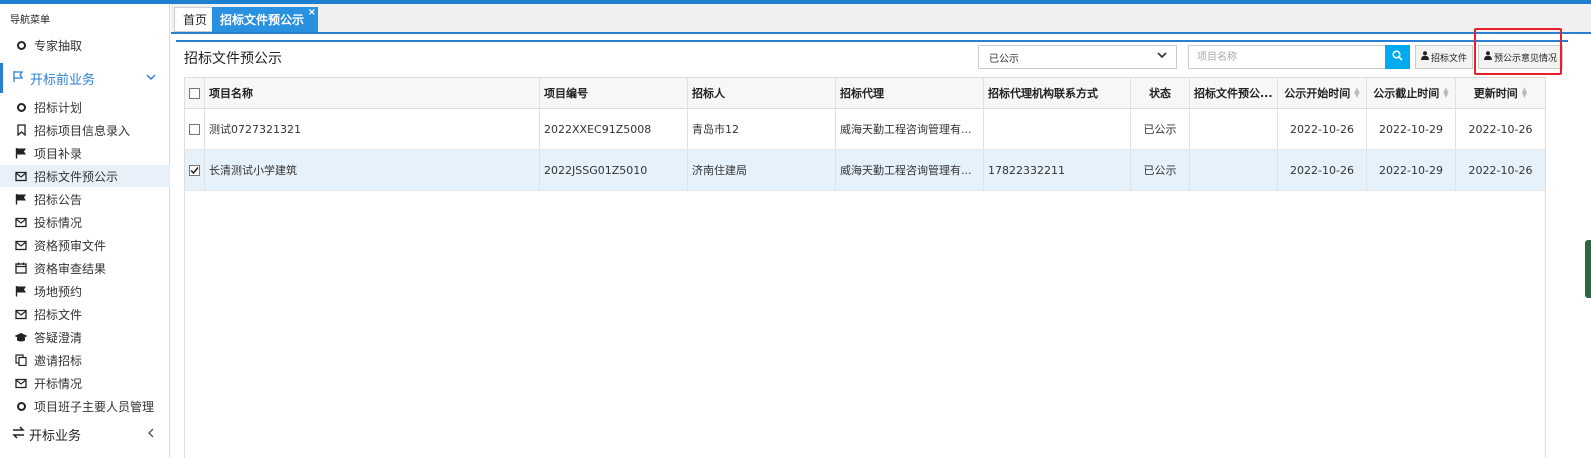  I want to click on column-header-label: 更新时间, so click(1495, 93).